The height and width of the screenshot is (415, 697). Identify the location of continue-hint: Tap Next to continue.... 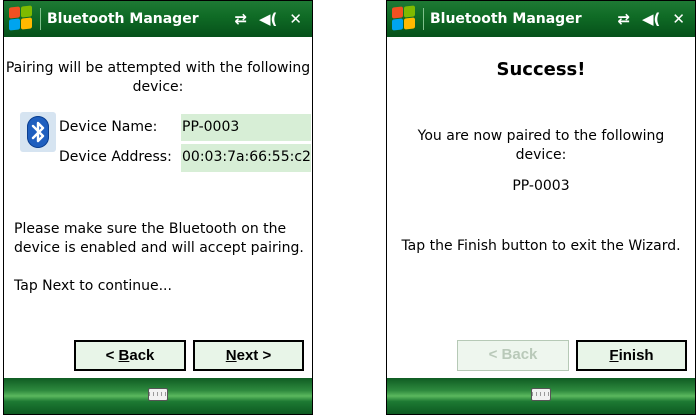
(93, 286).